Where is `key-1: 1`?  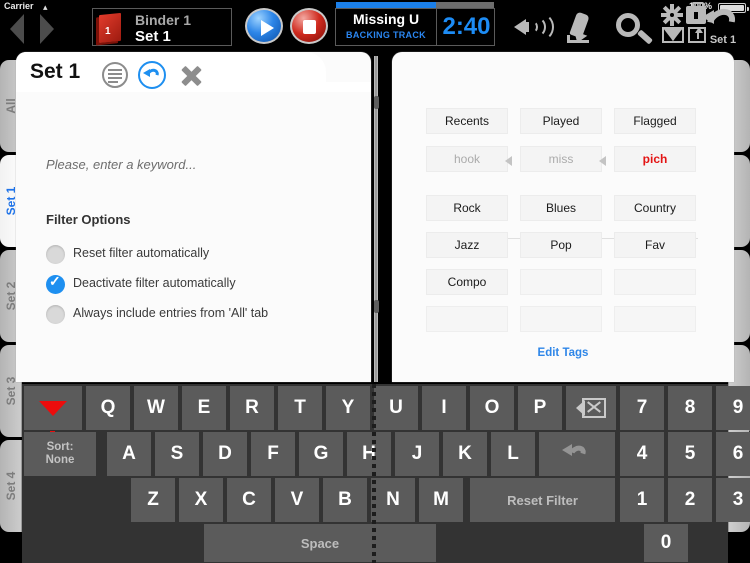
key-1: 1 is located at coordinates (642, 500).